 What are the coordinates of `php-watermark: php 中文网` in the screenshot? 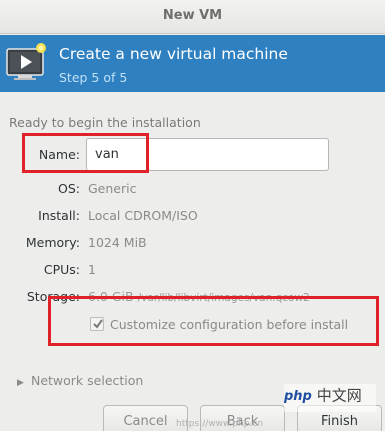 It's located at (330, 398).